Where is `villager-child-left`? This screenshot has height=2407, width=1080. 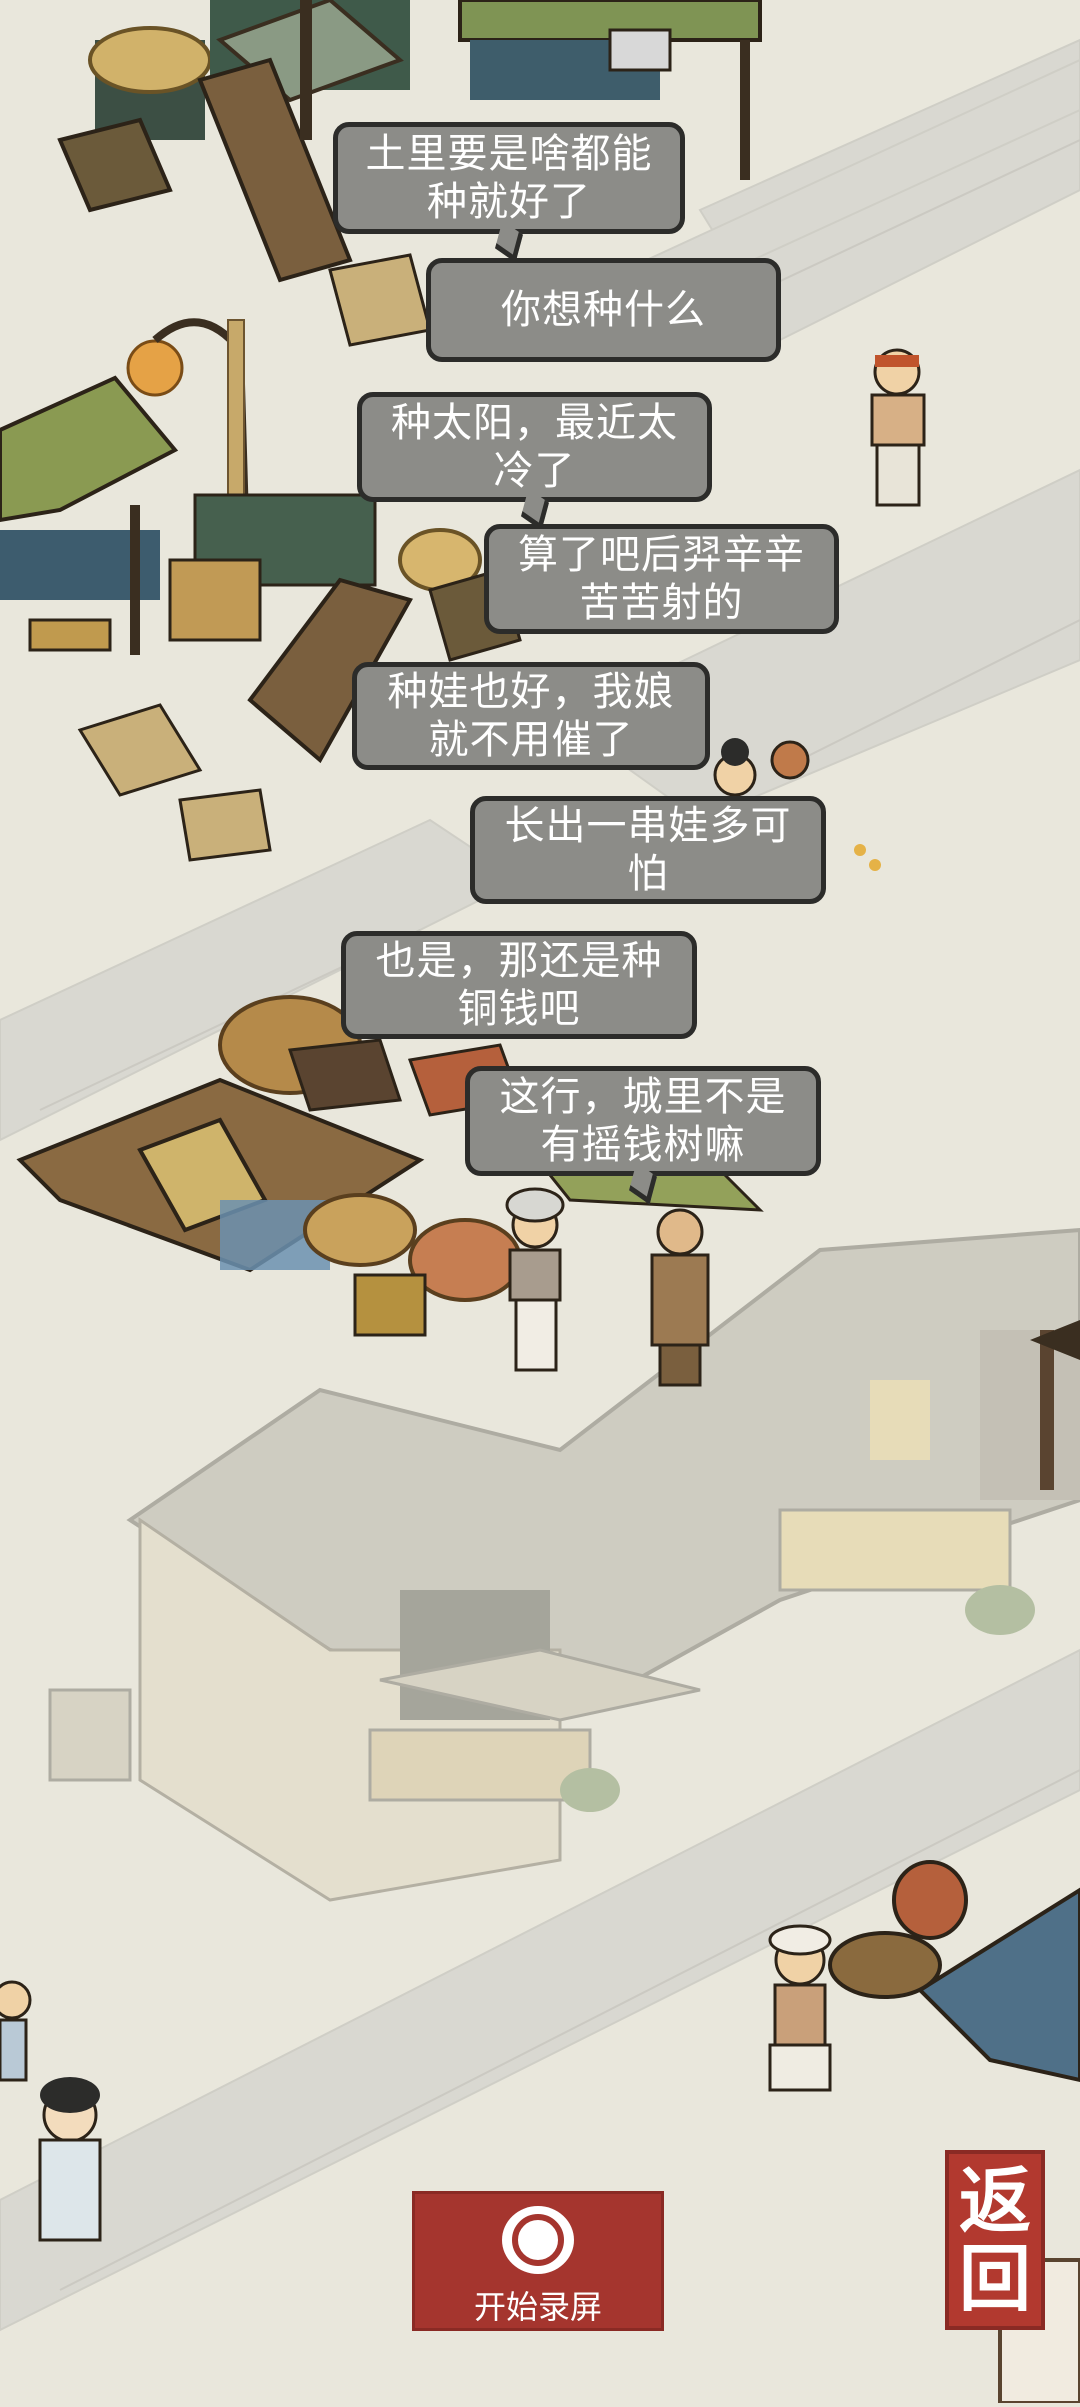 villager-child-left is located at coordinates (16, 2031).